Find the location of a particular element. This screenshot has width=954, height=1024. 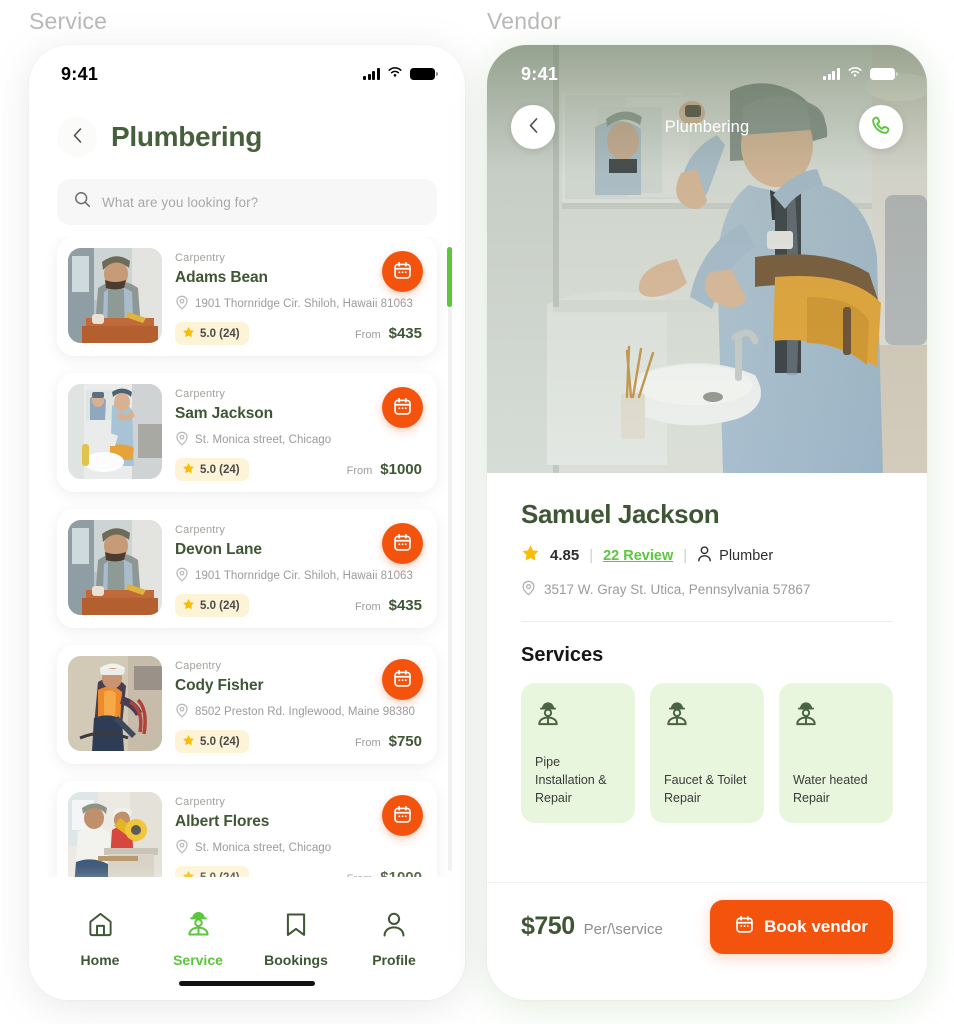

tab-label: Bookings is located at coordinates (296, 960).